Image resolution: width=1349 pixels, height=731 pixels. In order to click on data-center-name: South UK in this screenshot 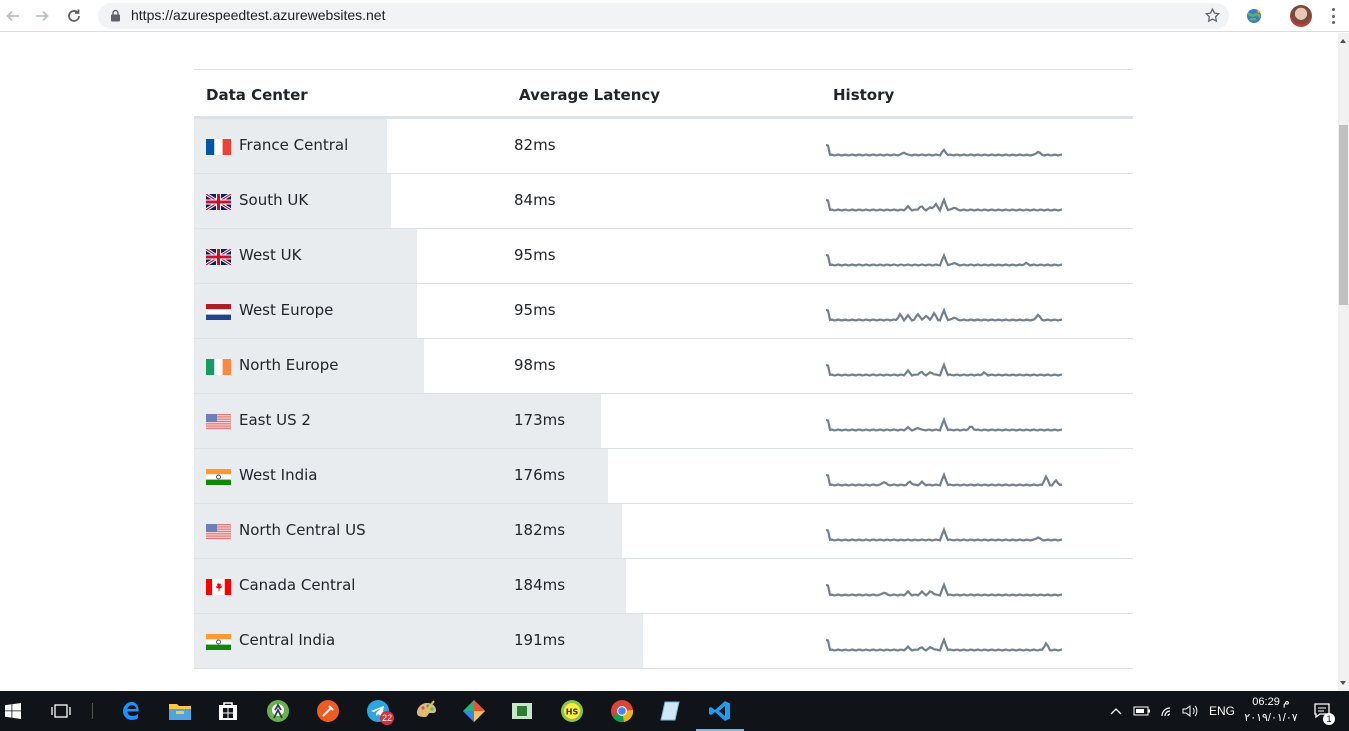, I will do `click(274, 200)`.